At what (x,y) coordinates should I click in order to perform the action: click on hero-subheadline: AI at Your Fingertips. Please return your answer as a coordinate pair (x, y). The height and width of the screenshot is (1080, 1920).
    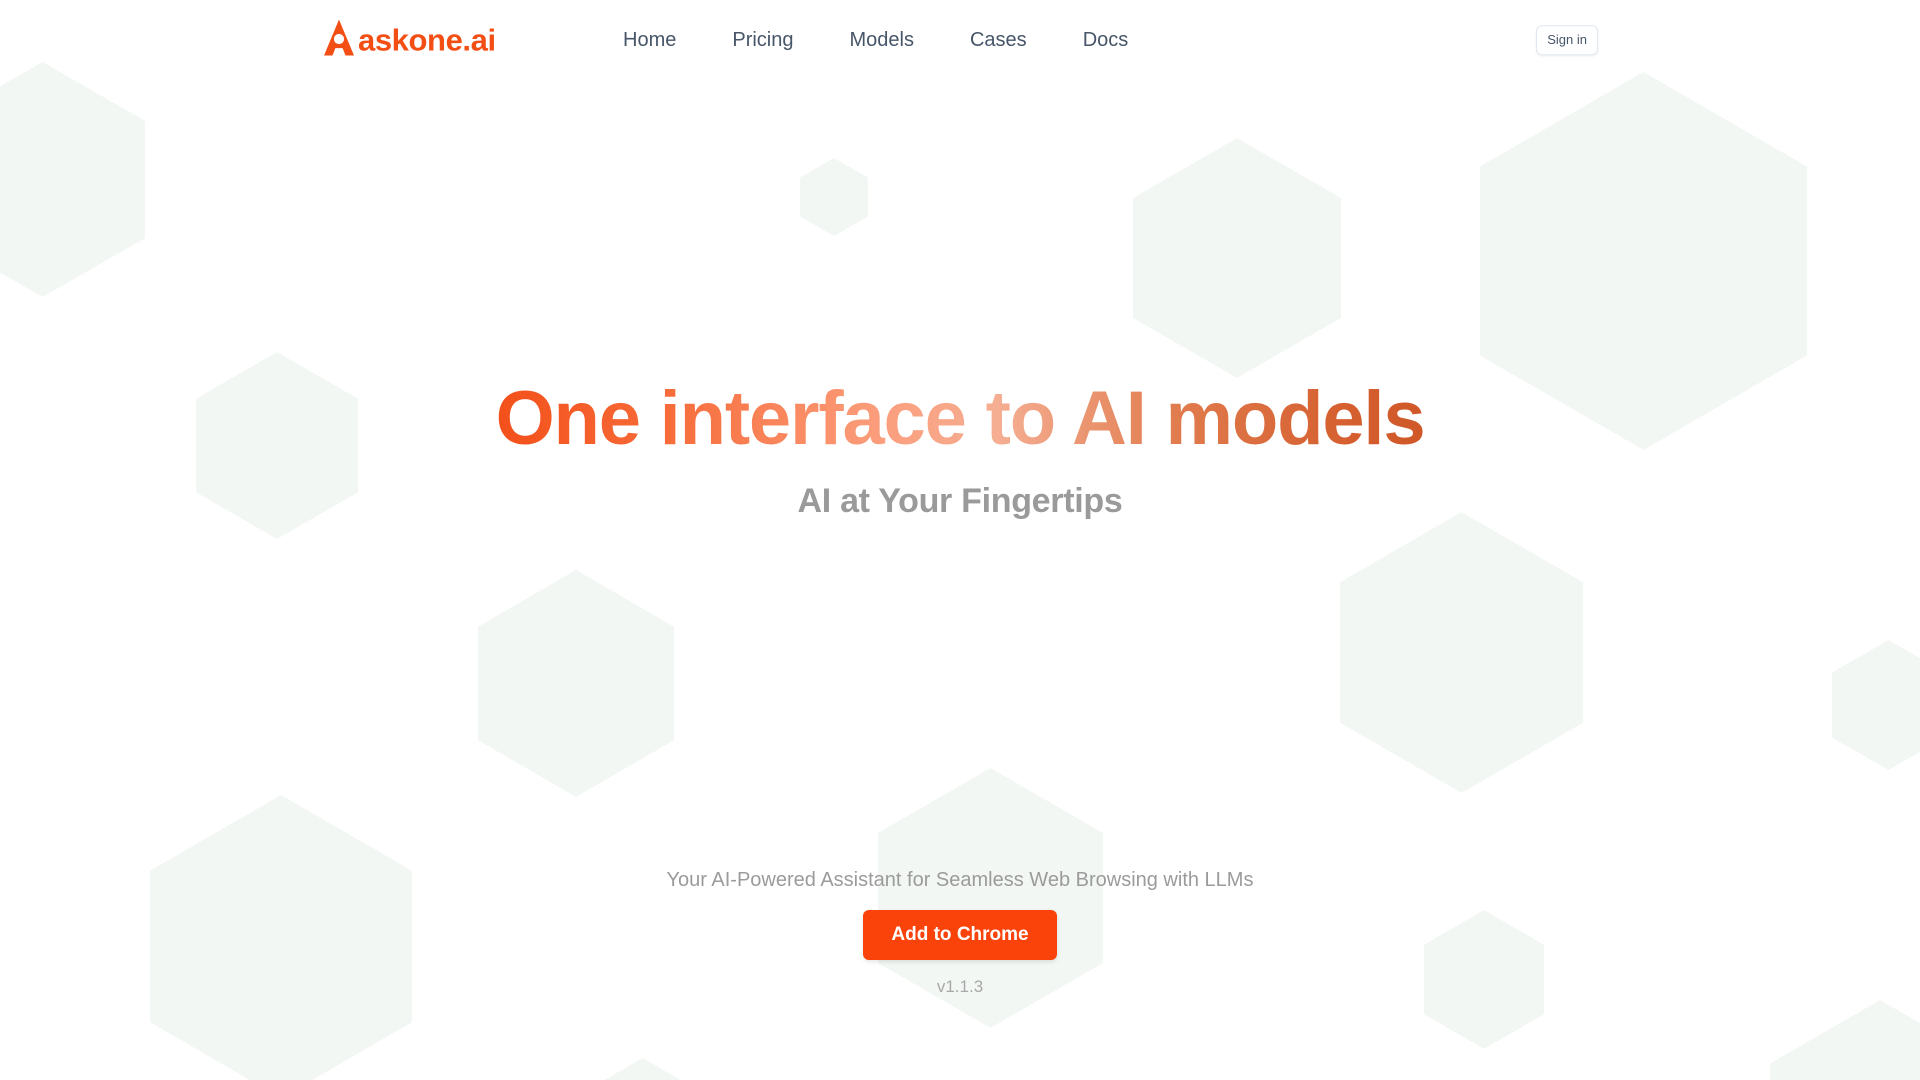
    Looking at the image, I should click on (960, 501).